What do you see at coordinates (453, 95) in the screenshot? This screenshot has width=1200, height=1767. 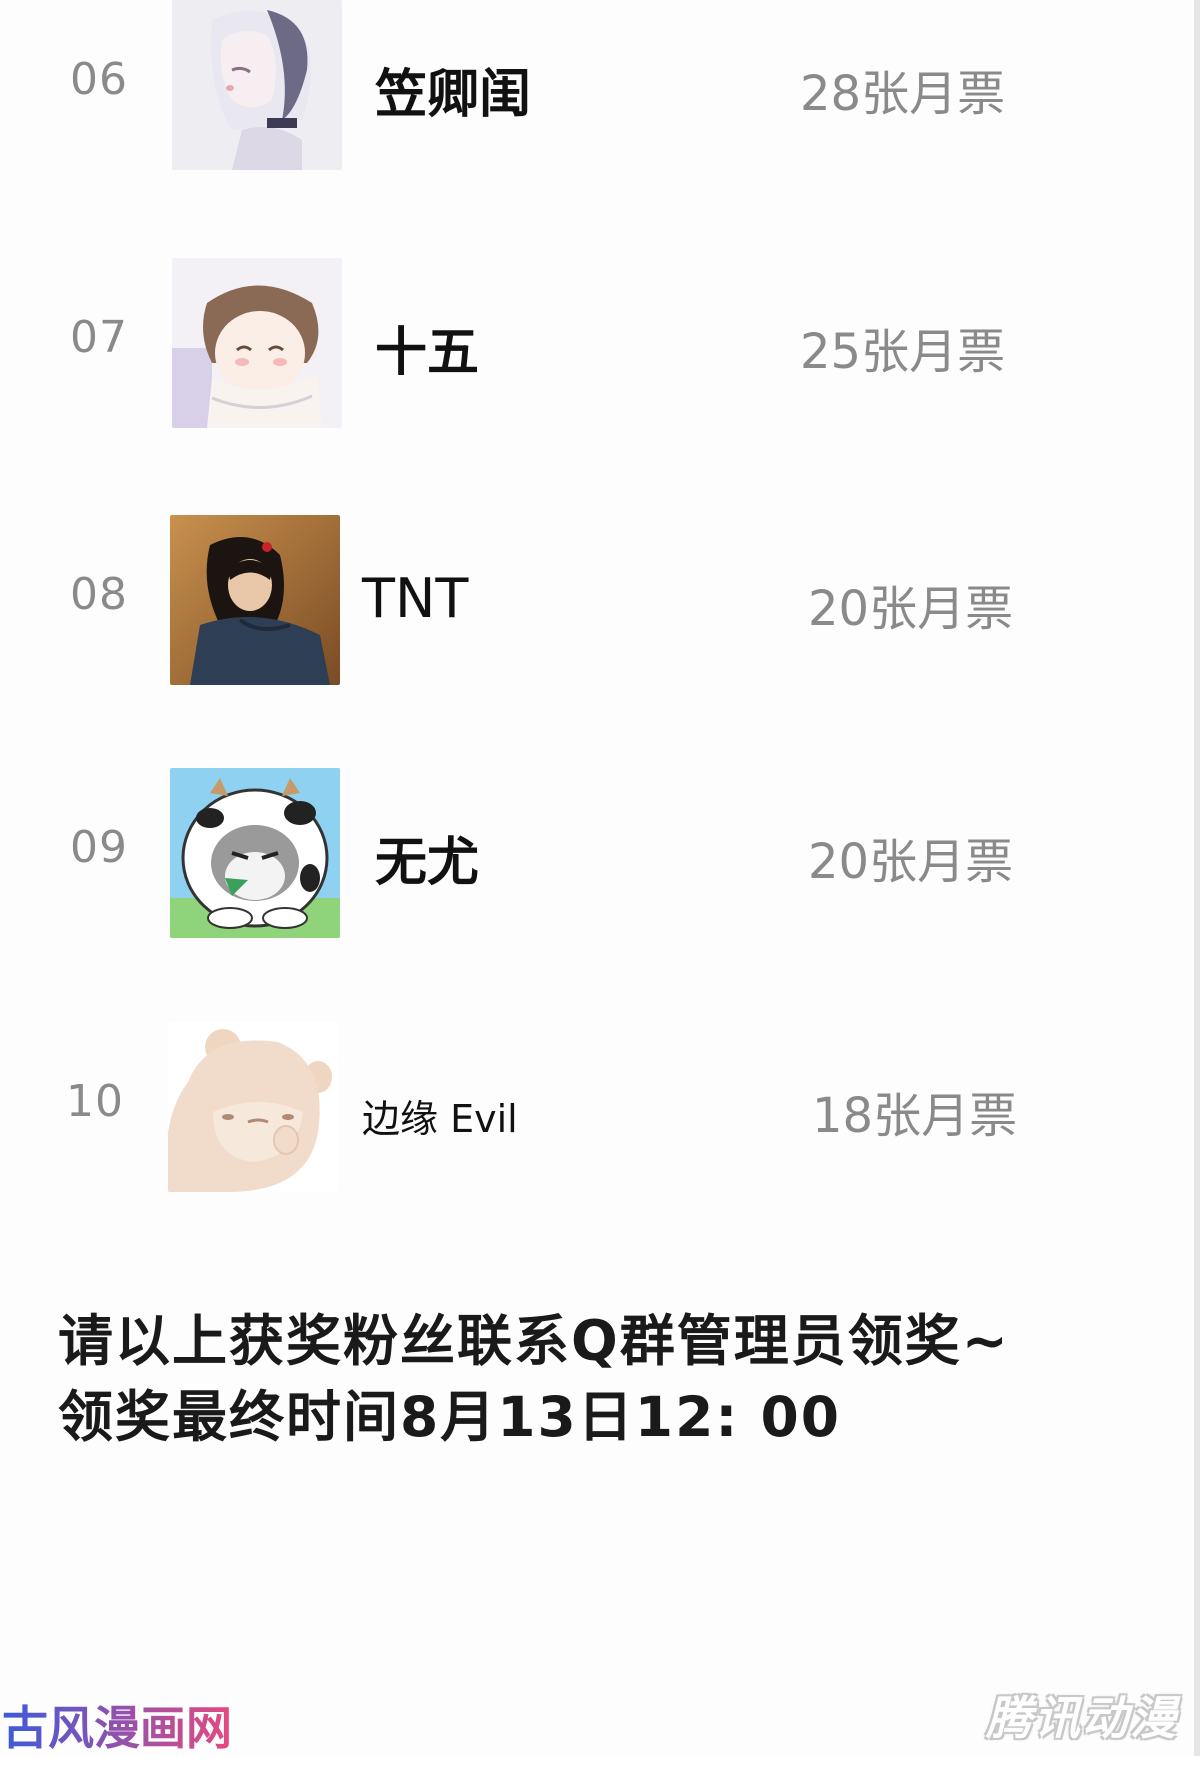 I see `fan-name: 笠卿闺` at bounding box center [453, 95].